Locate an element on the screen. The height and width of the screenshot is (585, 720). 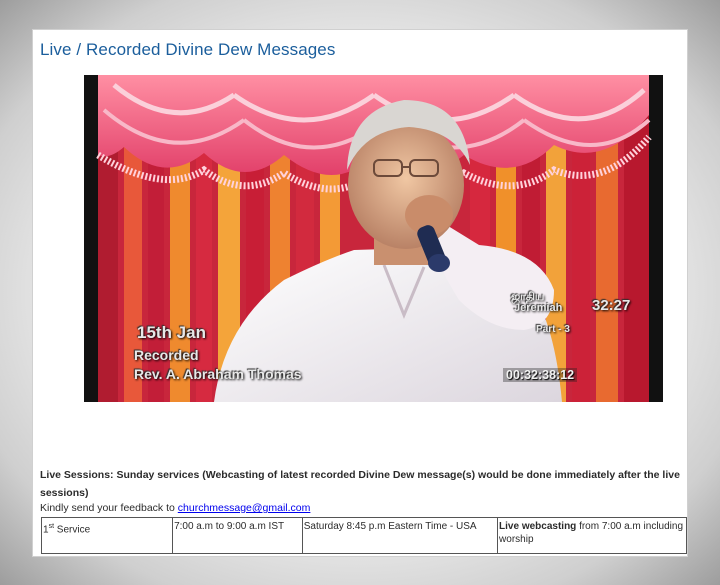
video-timecode: 00:32:38:12 is located at coordinates (540, 375).